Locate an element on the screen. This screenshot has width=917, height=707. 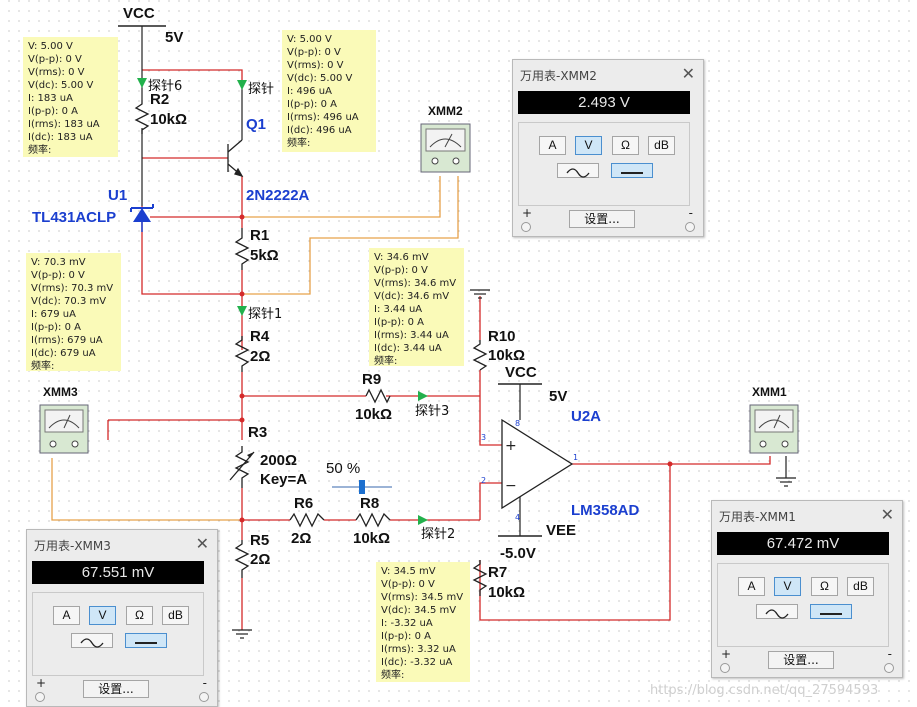
svg-text: R10 is located at coordinates (502, 336).